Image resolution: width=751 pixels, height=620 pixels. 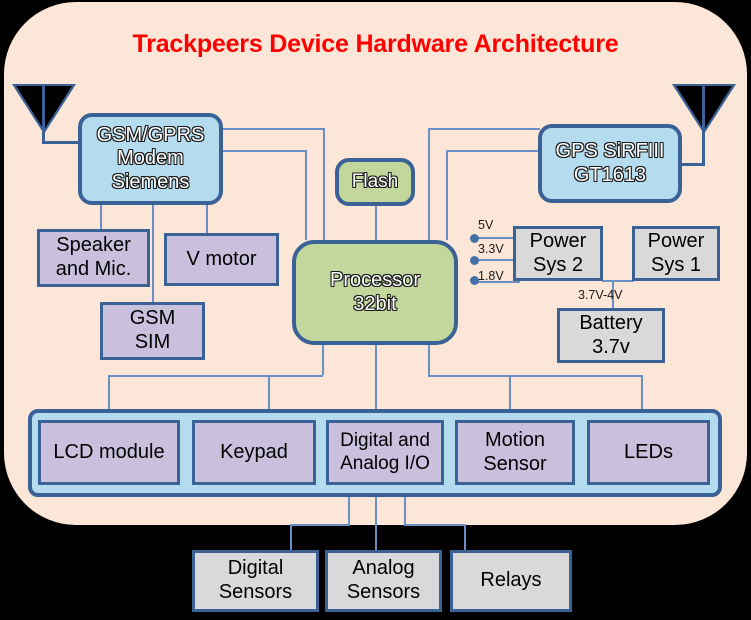 What do you see at coordinates (611, 346) in the screenshot?
I see `battery-line2: 3.7v` at bounding box center [611, 346].